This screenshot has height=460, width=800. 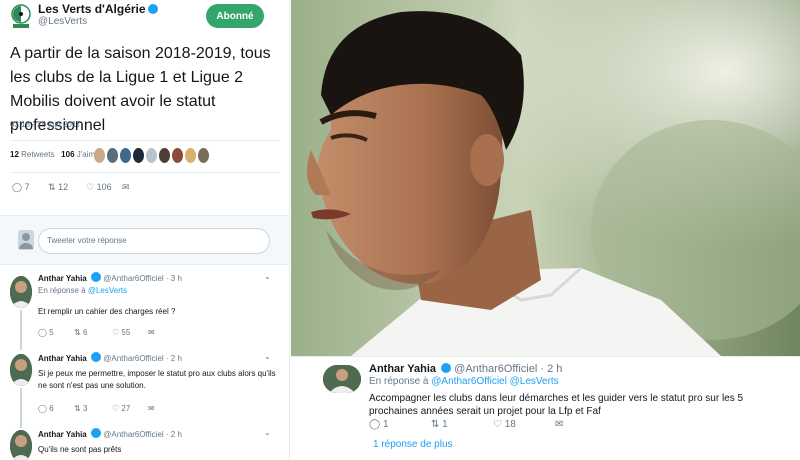 I want to click on tweet-timestamp: 03:18 - 29 juin 2017, so click(x=45, y=124).